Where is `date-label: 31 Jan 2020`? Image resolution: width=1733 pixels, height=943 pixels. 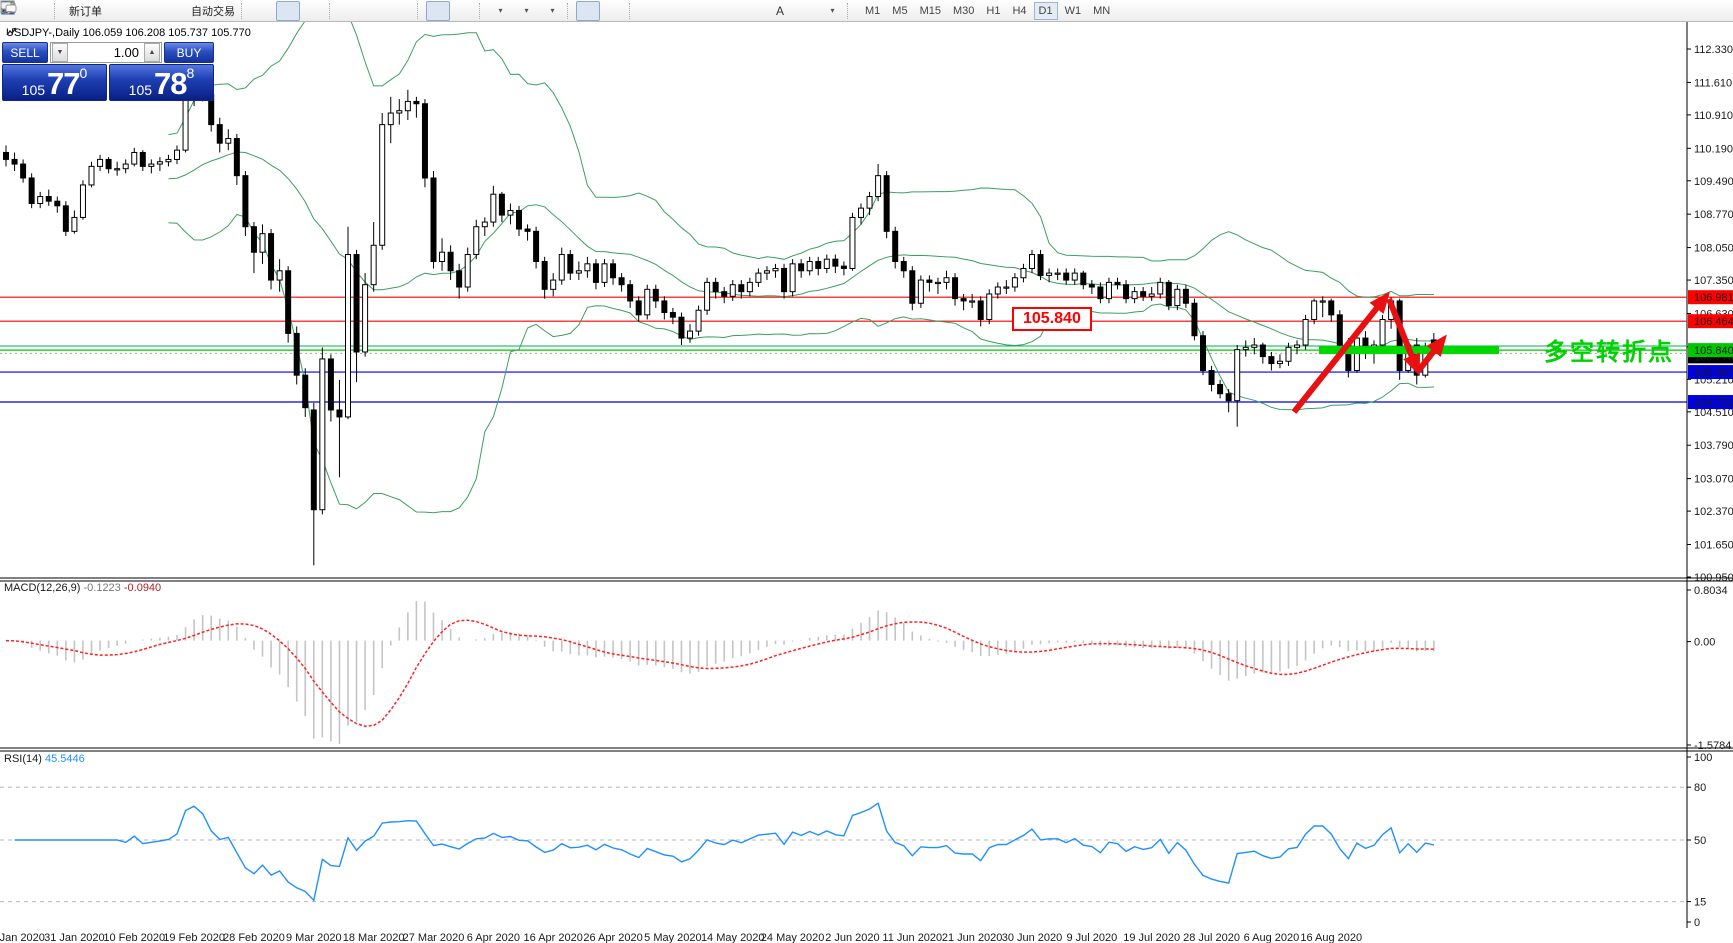 date-label: 31 Jan 2020 is located at coordinates (74, 937).